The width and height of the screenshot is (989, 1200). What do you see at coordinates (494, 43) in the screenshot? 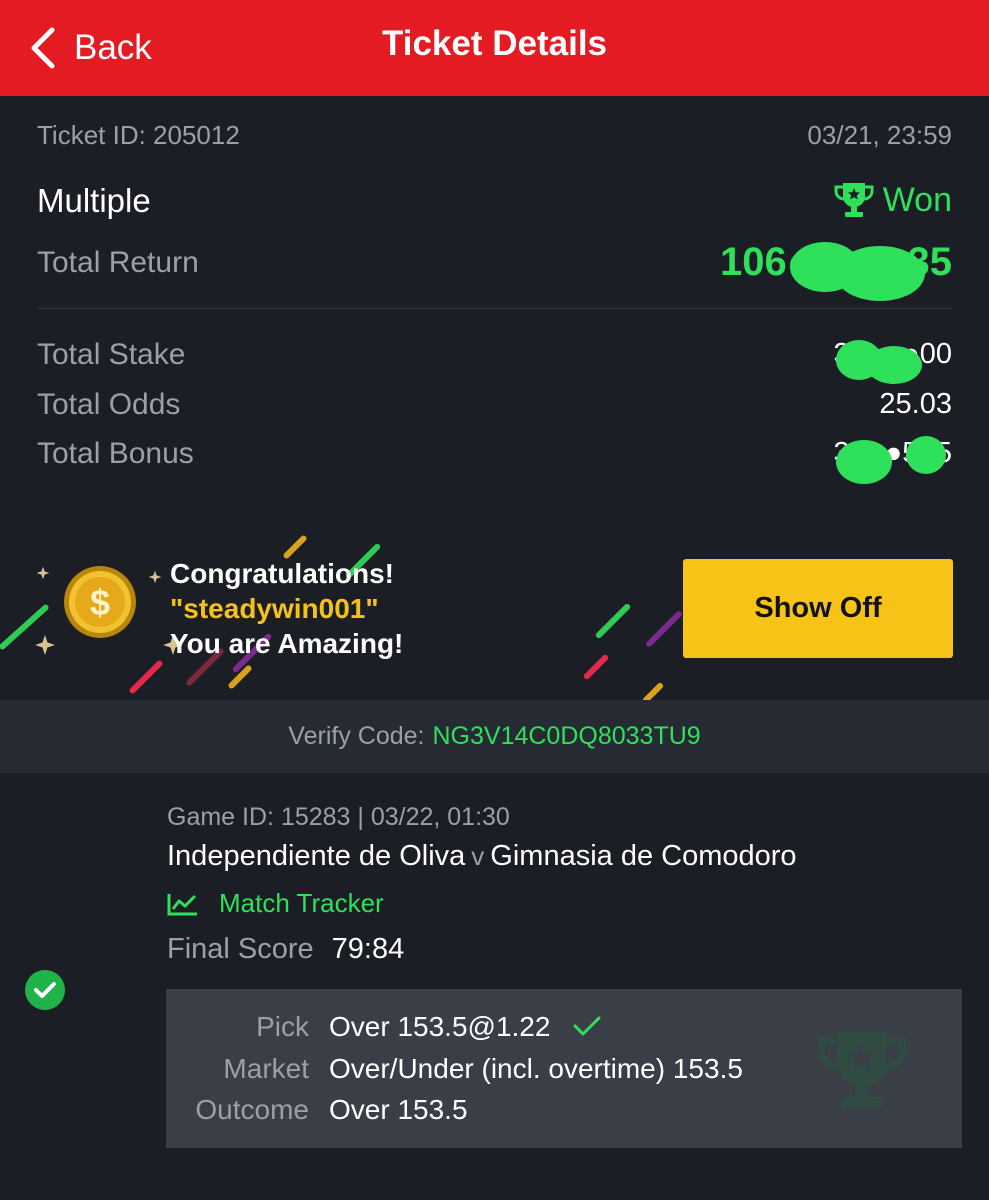
I see `page-title: Ticket Details` at bounding box center [494, 43].